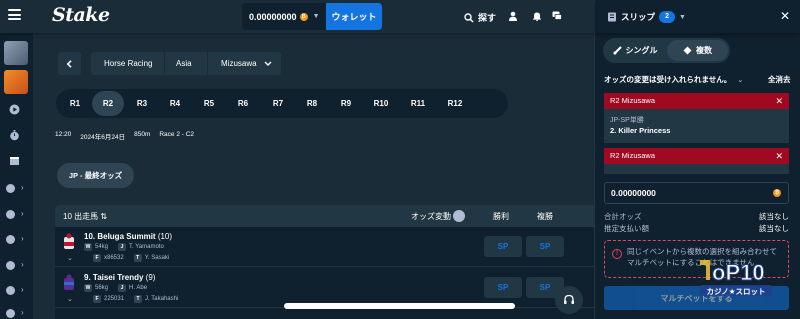 The width and height of the screenshot is (800, 319). I want to click on runner-name-text: 10. Beluga Summit, so click(120, 236).